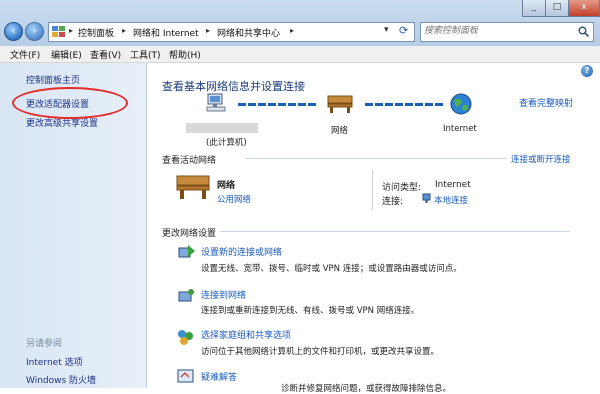 The image size is (600, 394). What do you see at coordinates (226, 186) in the screenshot?
I see `network-name: 网络` at bounding box center [226, 186].